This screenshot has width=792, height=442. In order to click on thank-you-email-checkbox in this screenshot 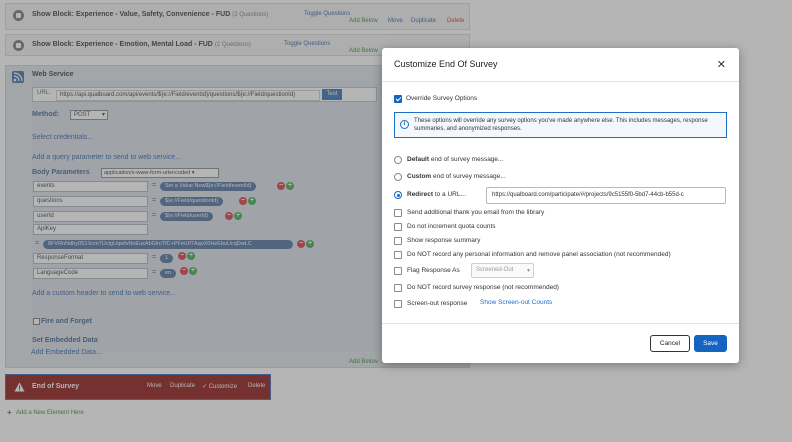, I will do `click(398, 213)`.